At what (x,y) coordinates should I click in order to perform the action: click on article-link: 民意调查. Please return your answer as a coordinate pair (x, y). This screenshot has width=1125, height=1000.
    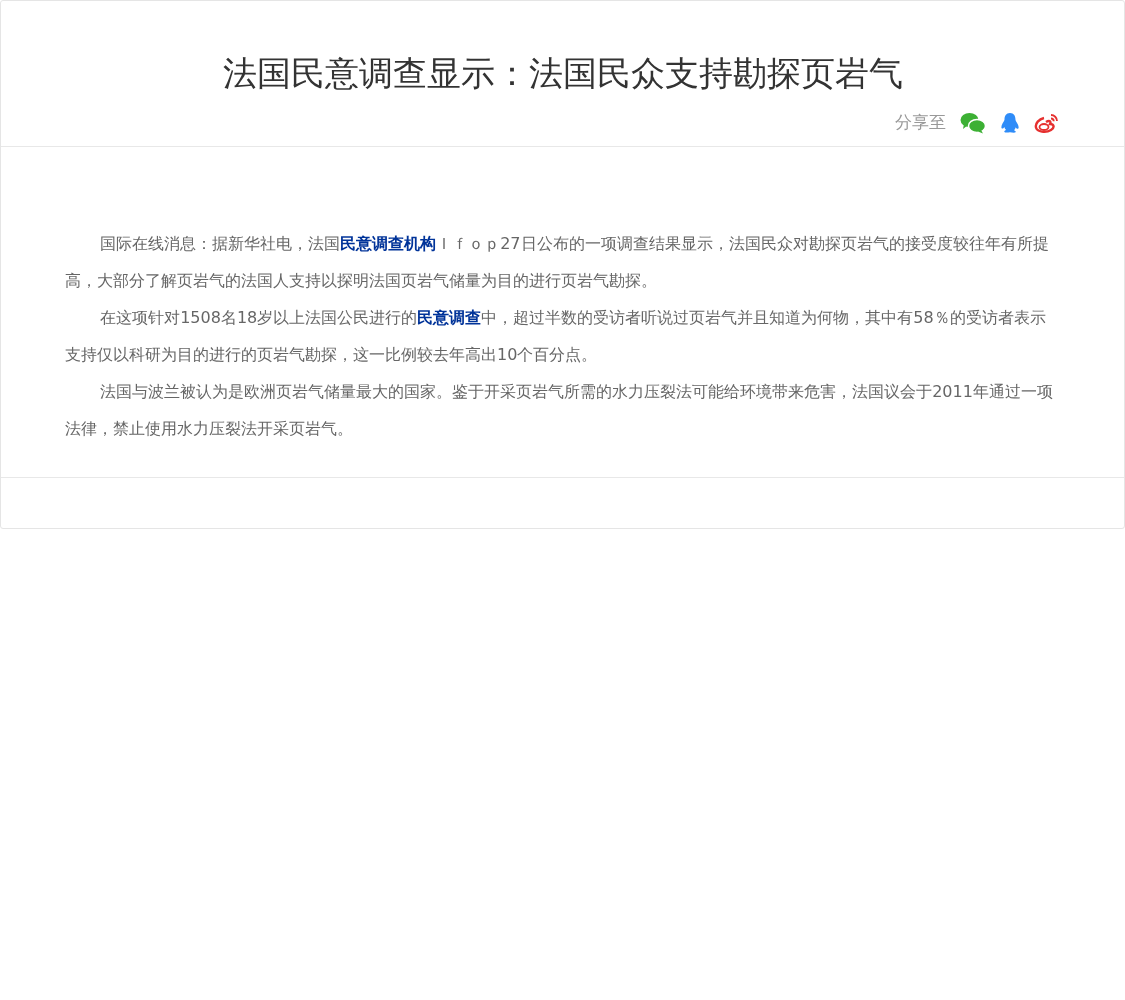
    Looking at the image, I should click on (449, 317).